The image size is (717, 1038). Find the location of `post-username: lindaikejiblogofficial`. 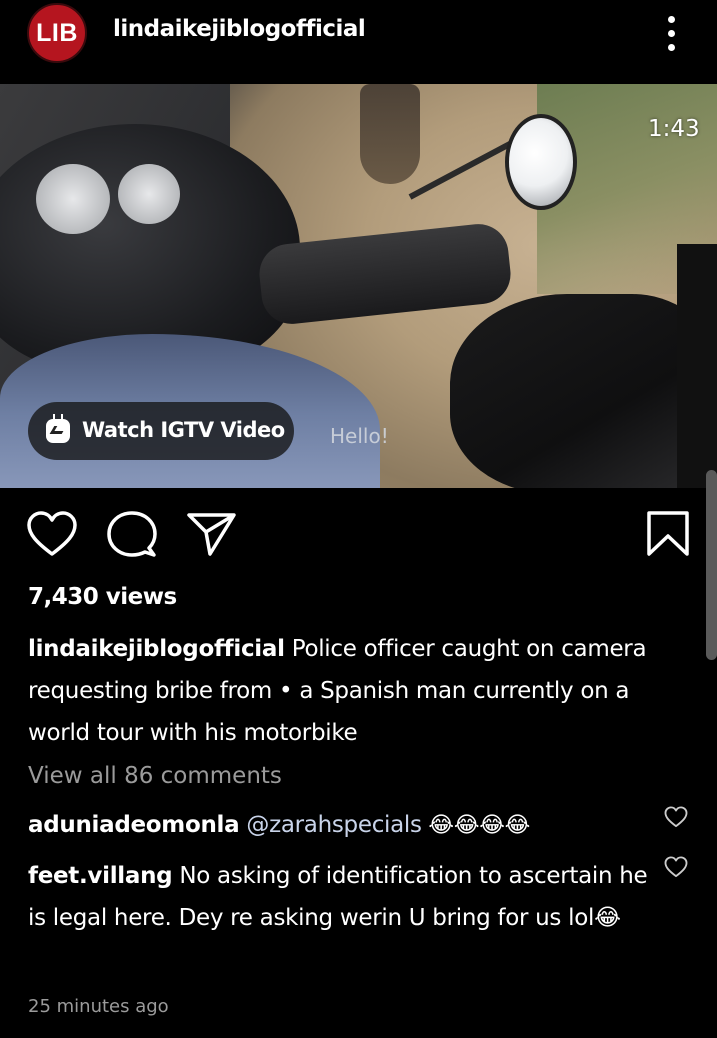

post-username: lindaikejiblogofficial is located at coordinates (239, 29).